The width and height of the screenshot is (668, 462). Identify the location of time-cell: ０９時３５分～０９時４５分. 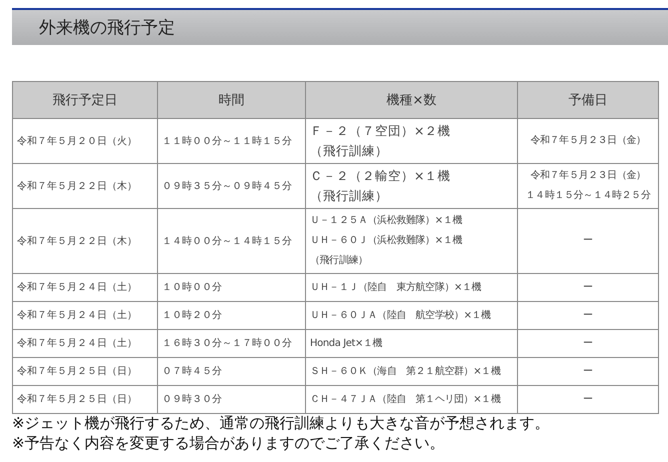
(232, 186).